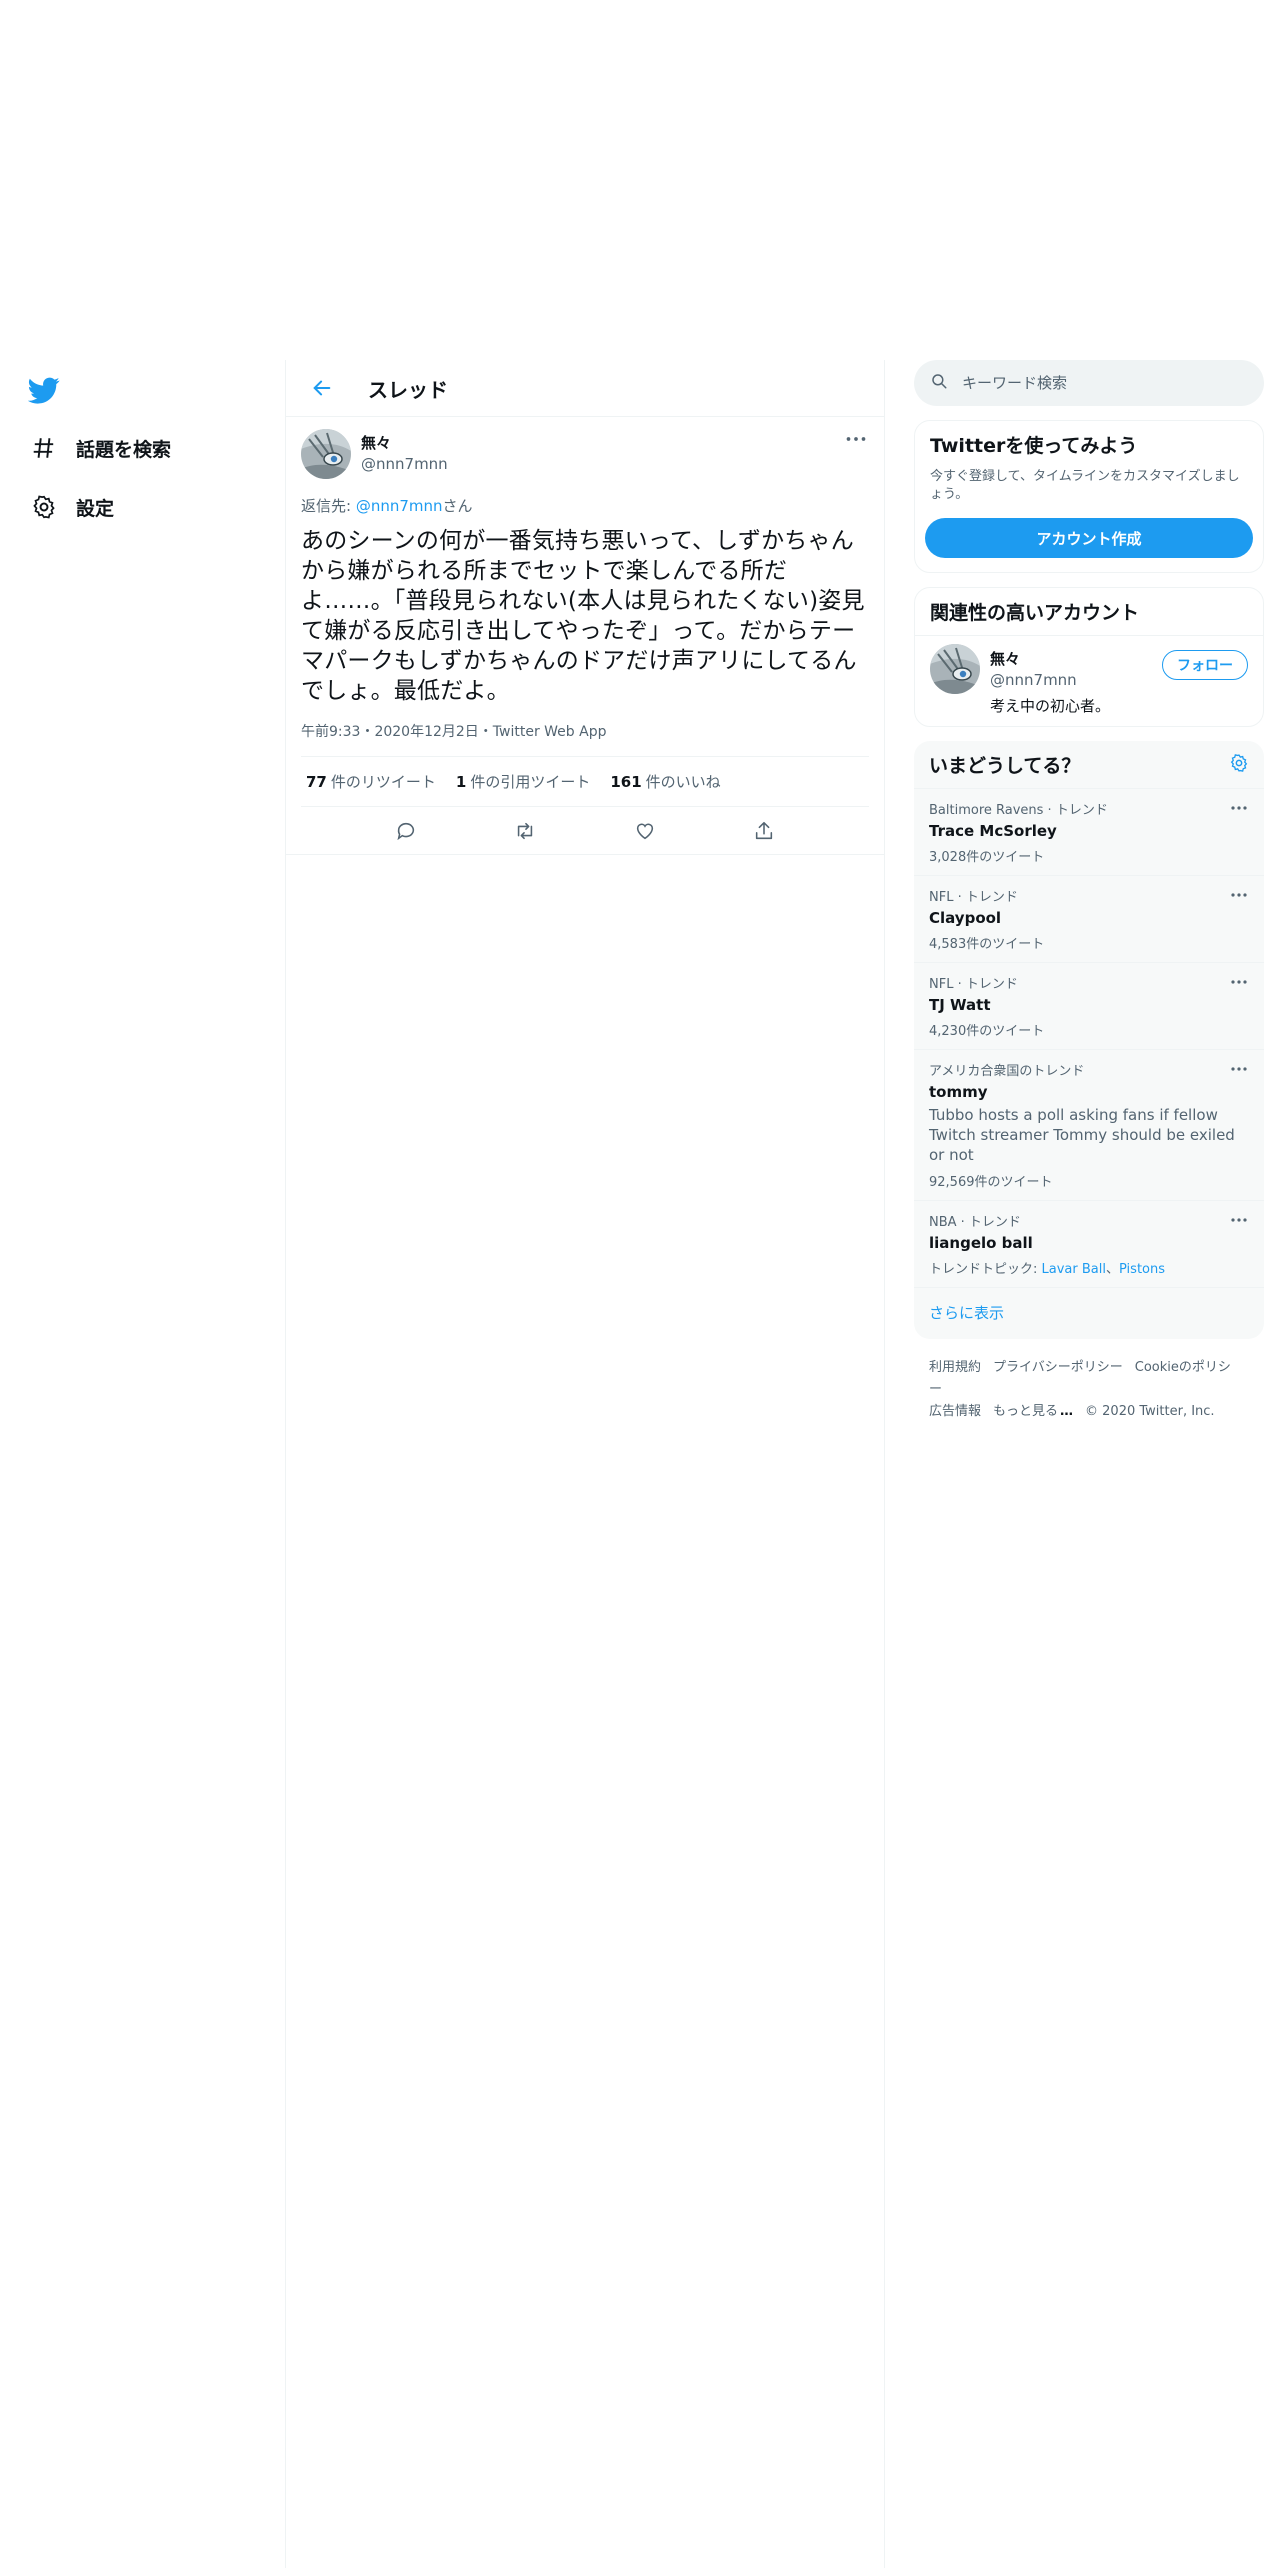  What do you see at coordinates (987, 1031) in the screenshot?
I see `trend-count: 4,230件のツイート` at bounding box center [987, 1031].